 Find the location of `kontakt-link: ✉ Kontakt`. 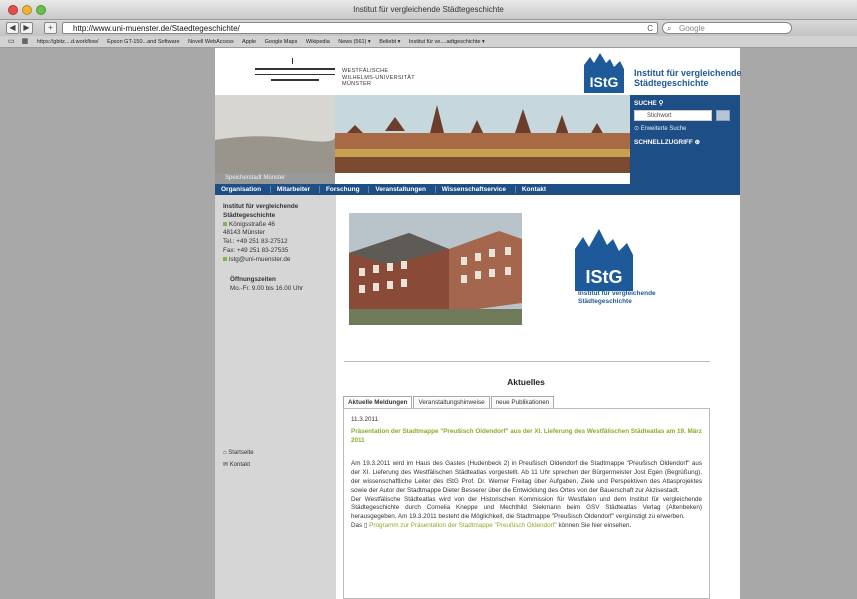

kontakt-link: ✉ Kontakt is located at coordinates (238, 465).